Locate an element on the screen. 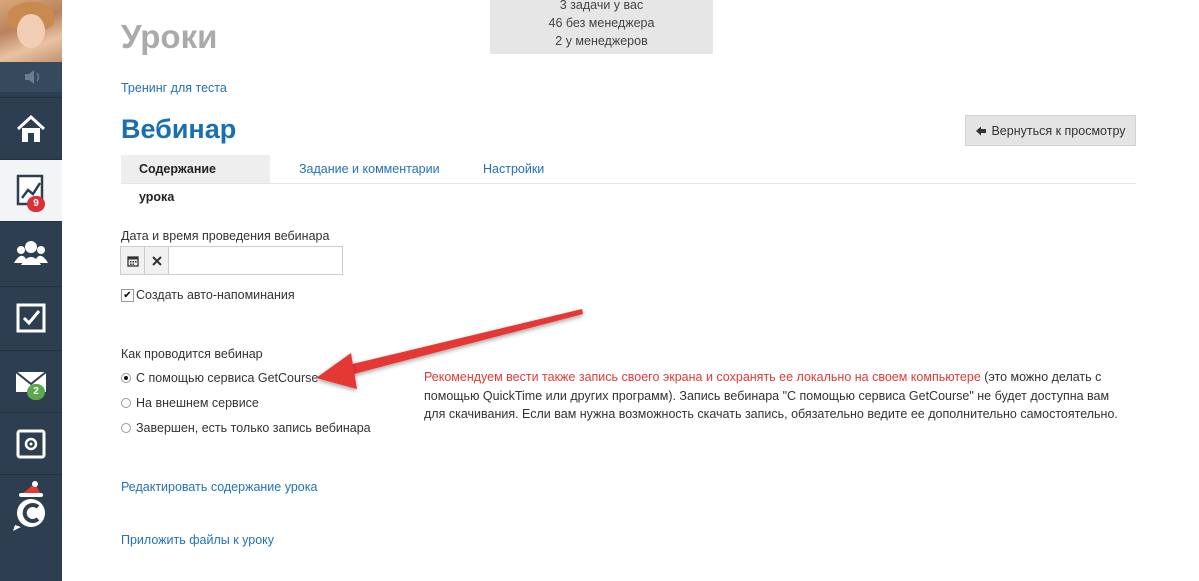 The image size is (1199, 581). radio-finished is located at coordinates (126, 428).